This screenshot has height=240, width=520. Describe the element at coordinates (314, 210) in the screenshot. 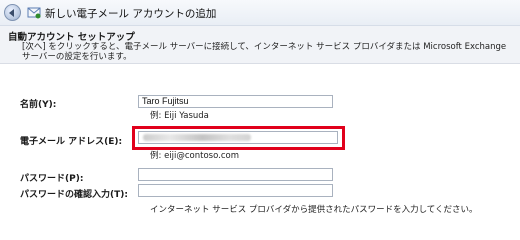

I see `password-hint: インターネット サービス プロバイダから提供されたパスワードを入力してください。` at that location.